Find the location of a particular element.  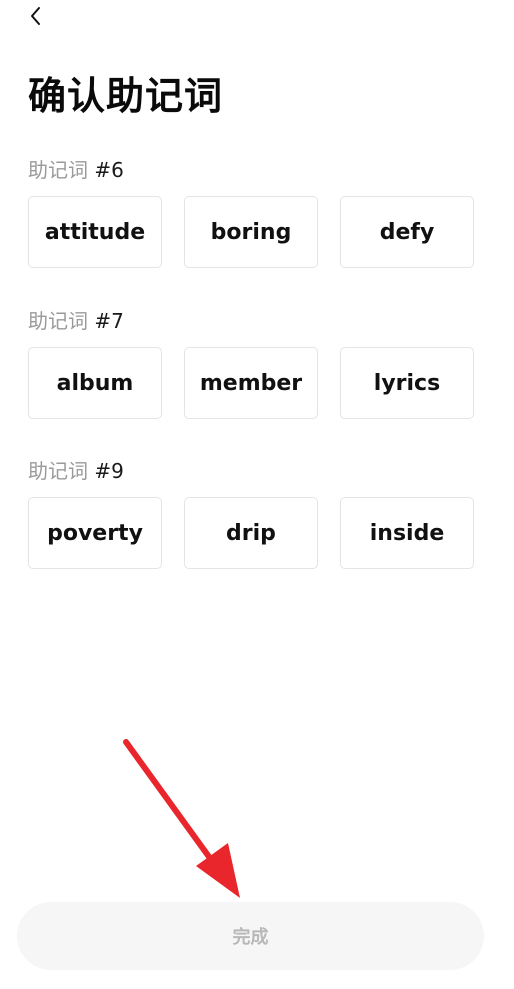

group-label: 助记词 #7 is located at coordinates (251, 321).